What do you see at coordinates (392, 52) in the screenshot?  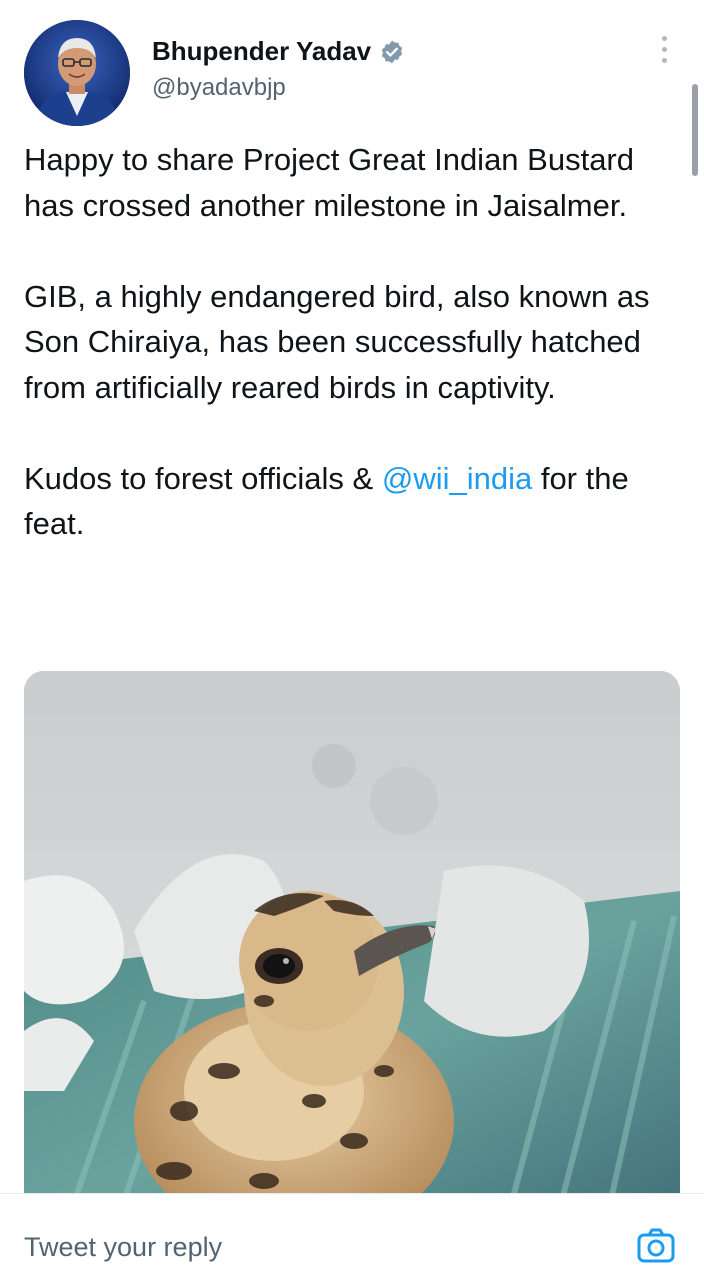 I see `verified-badge-icon` at bounding box center [392, 52].